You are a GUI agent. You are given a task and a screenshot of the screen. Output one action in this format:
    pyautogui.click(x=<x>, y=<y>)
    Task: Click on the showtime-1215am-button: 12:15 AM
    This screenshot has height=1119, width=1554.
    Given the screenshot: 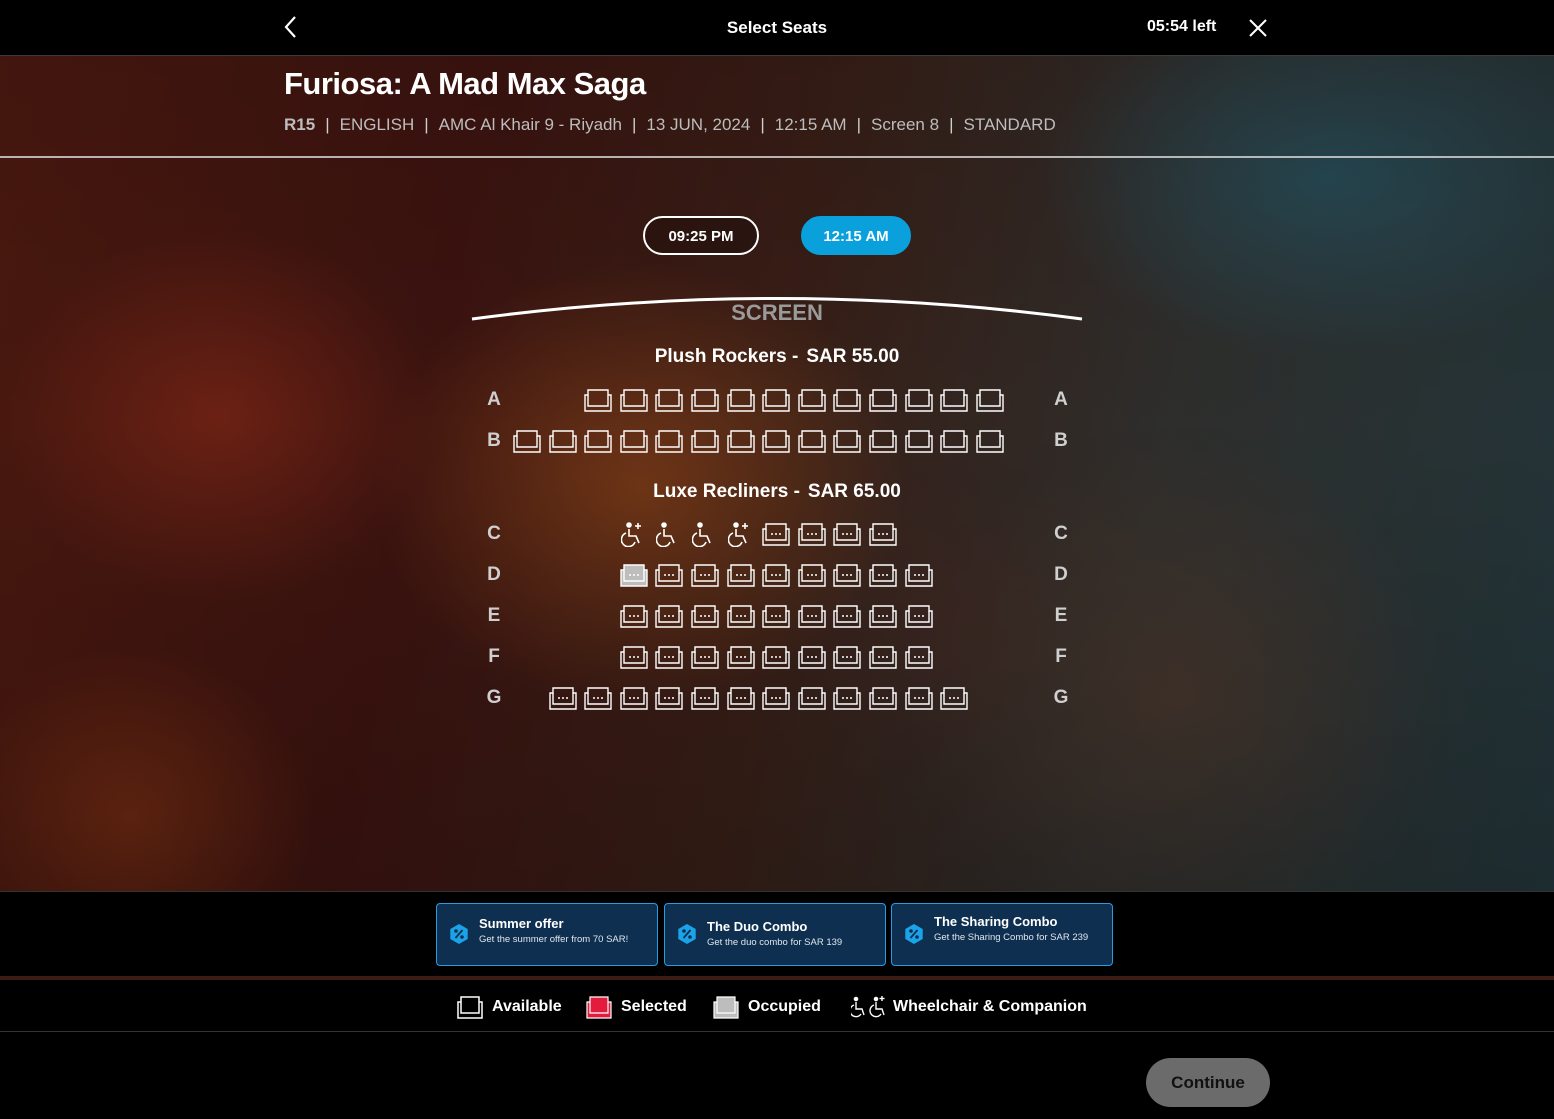 What is the action you would take?
    pyautogui.click(x=856, y=235)
    